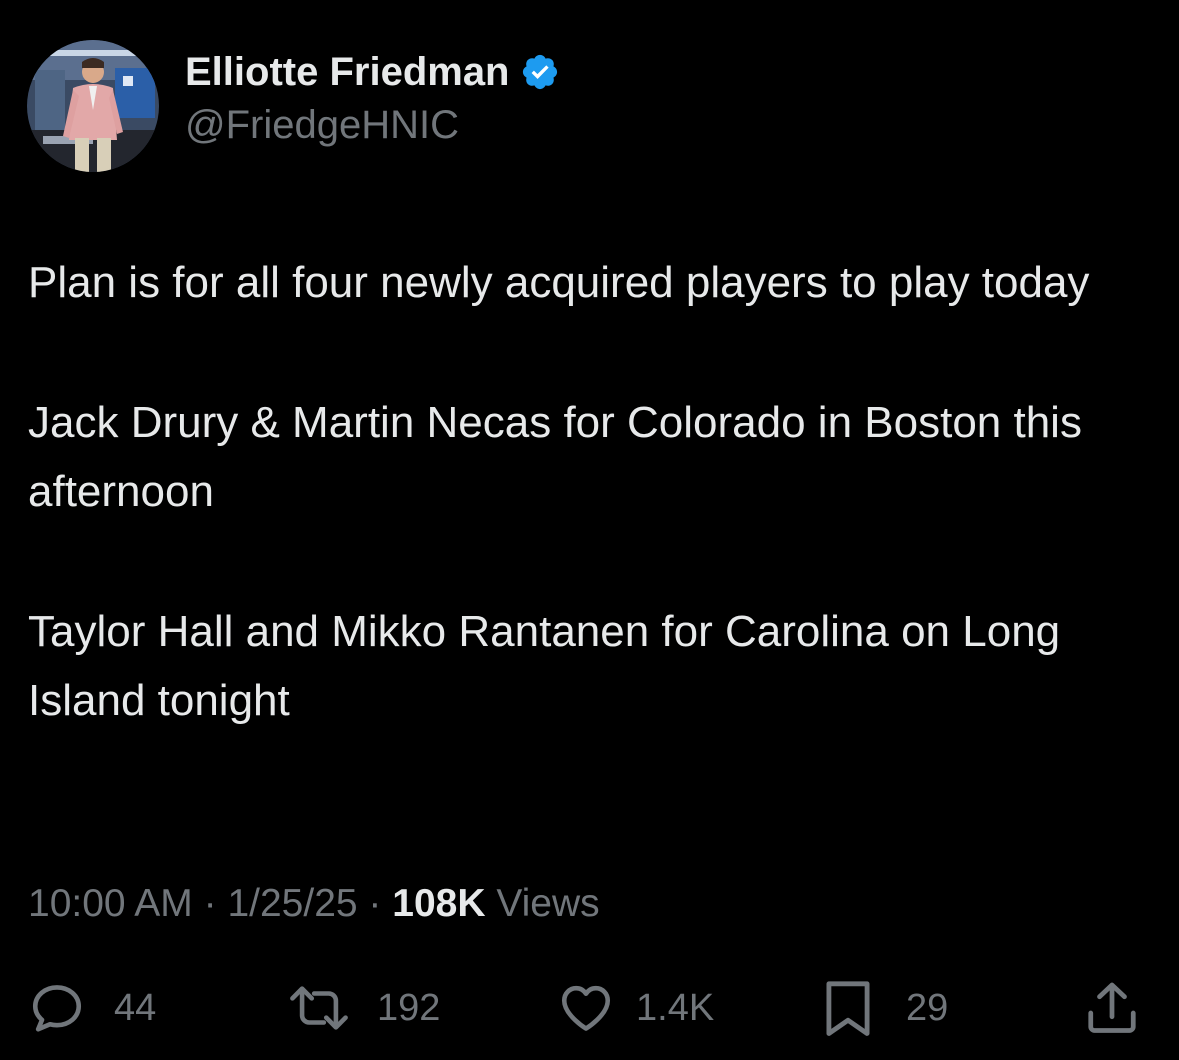 This screenshot has width=1179, height=1060. I want to click on tweet-date: 1/25/25, so click(292, 903).